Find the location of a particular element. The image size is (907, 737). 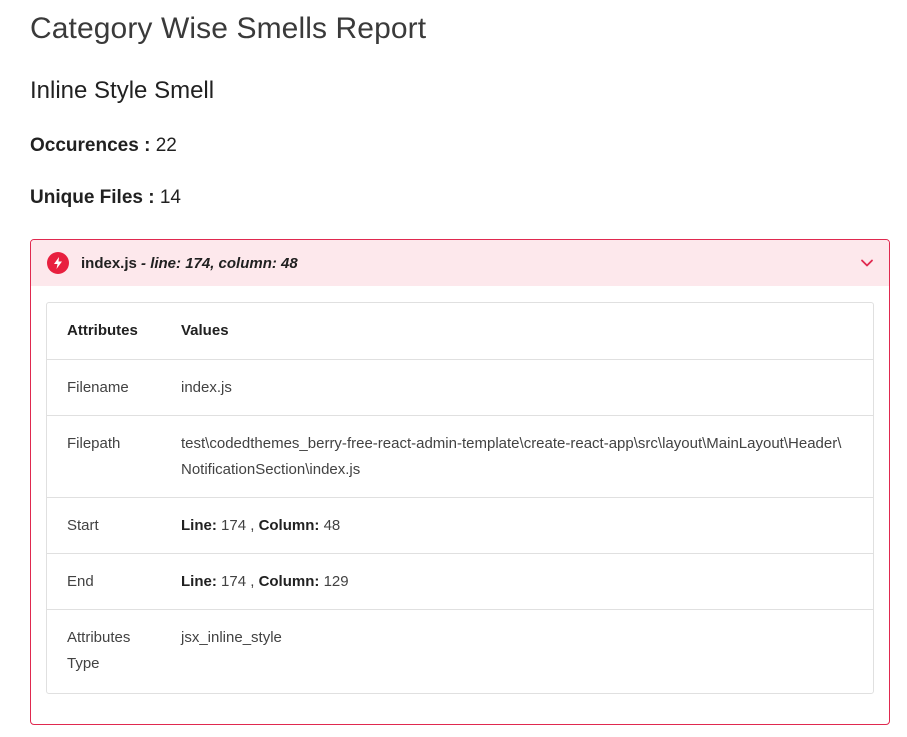

occurrences-stat: Occurences : 22 is located at coordinates (103, 146).